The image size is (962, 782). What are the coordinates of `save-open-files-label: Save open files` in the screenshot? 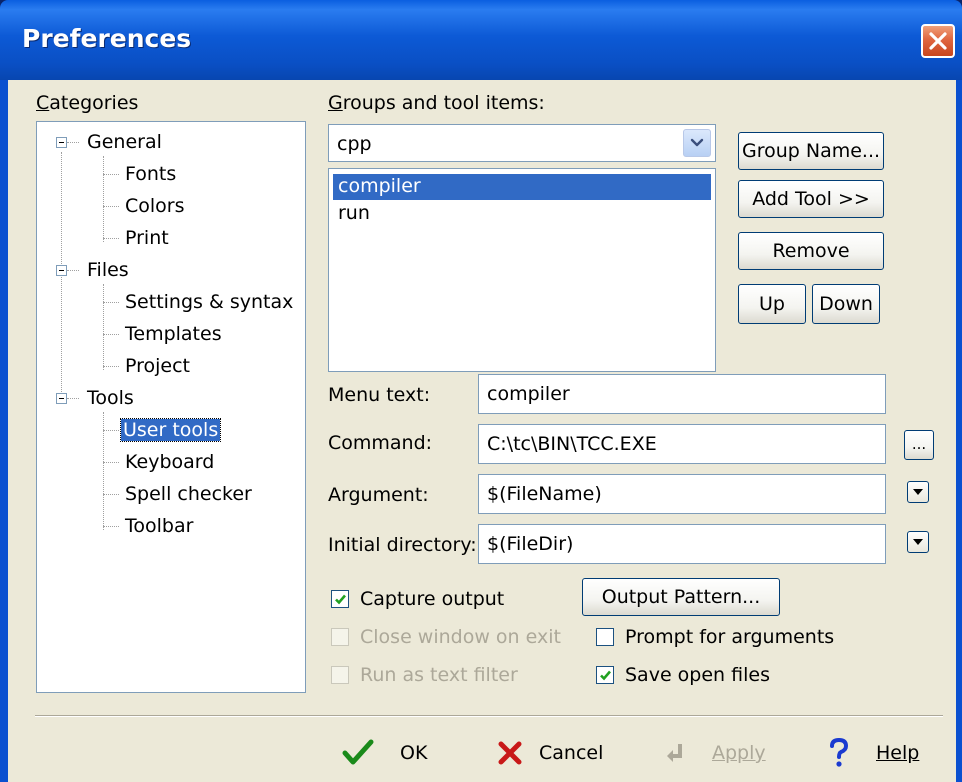 It's located at (697, 675).